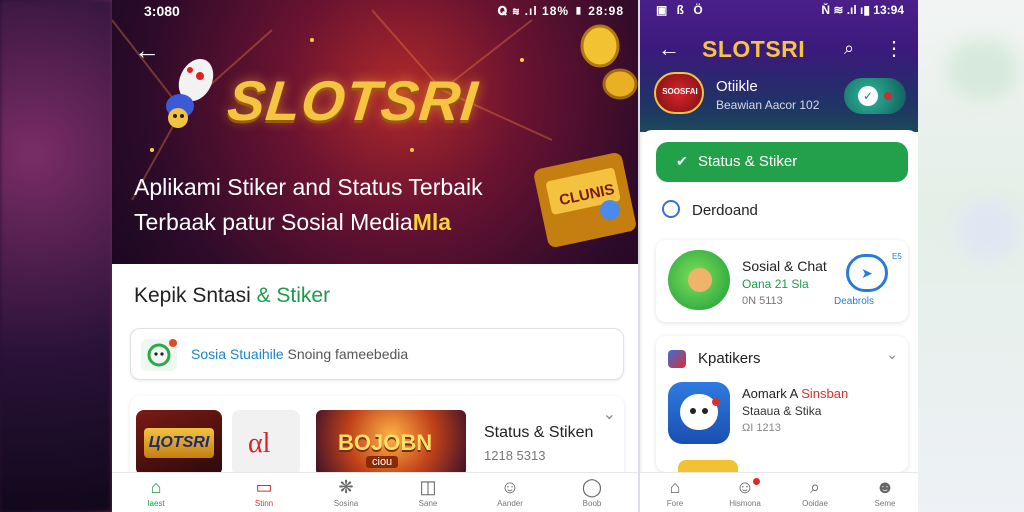 This screenshot has height=512, width=1024. I want to click on game-thumbnail: BOJOBN ciou, so click(391, 443).